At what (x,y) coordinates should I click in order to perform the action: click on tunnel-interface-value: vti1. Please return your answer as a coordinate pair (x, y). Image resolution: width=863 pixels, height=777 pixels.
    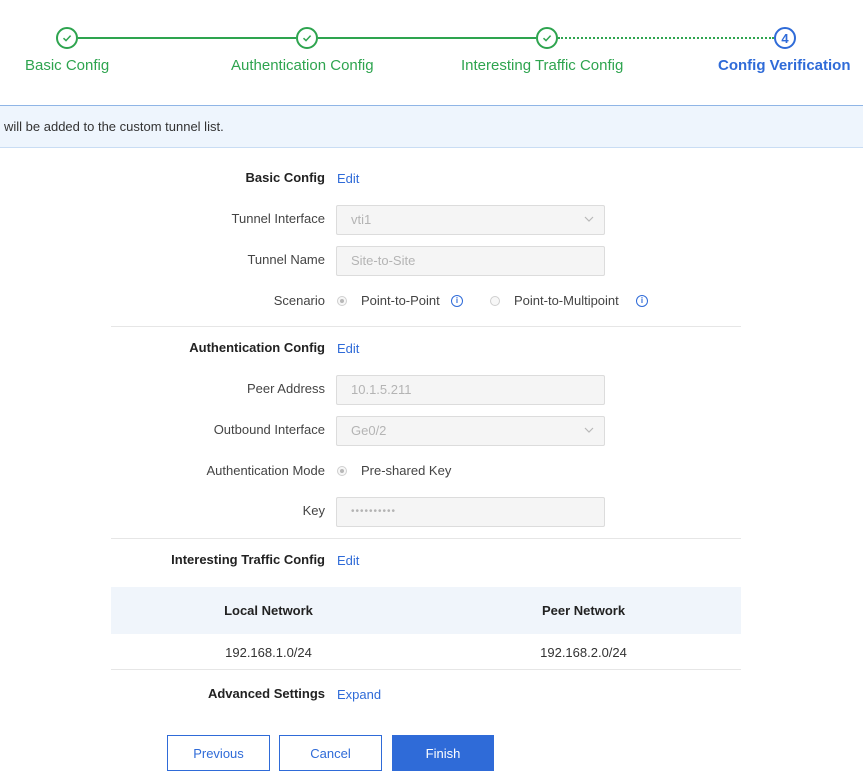
    Looking at the image, I should click on (361, 219).